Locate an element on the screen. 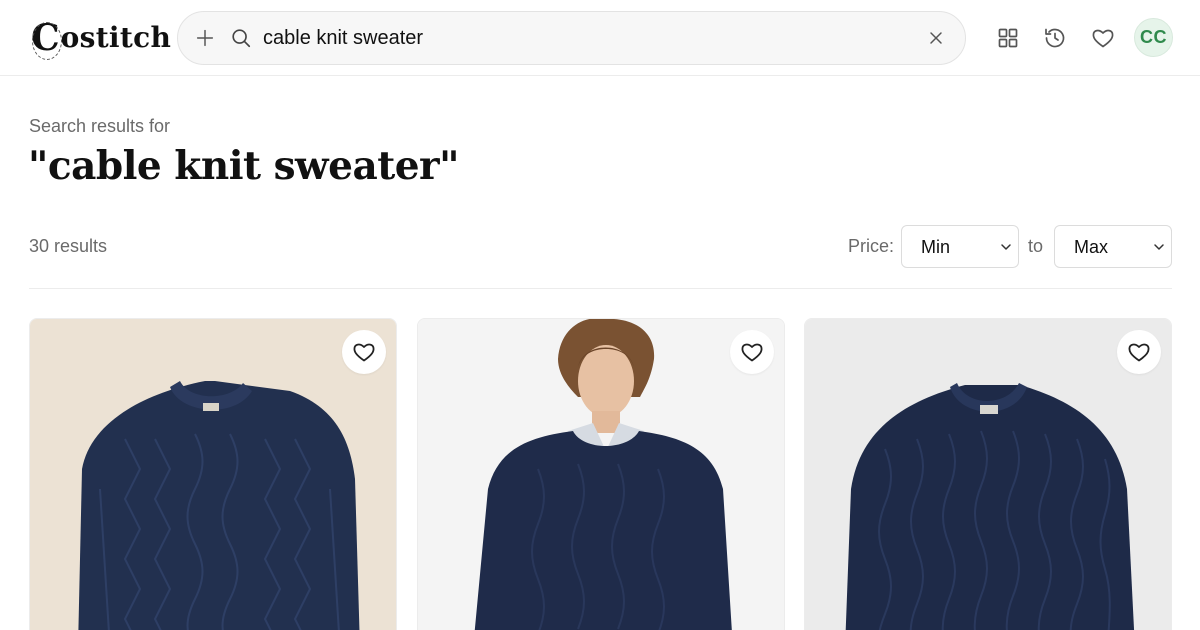 The height and width of the screenshot is (630, 1200). search-results-subheading: Search results for is located at coordinates (100, 126).